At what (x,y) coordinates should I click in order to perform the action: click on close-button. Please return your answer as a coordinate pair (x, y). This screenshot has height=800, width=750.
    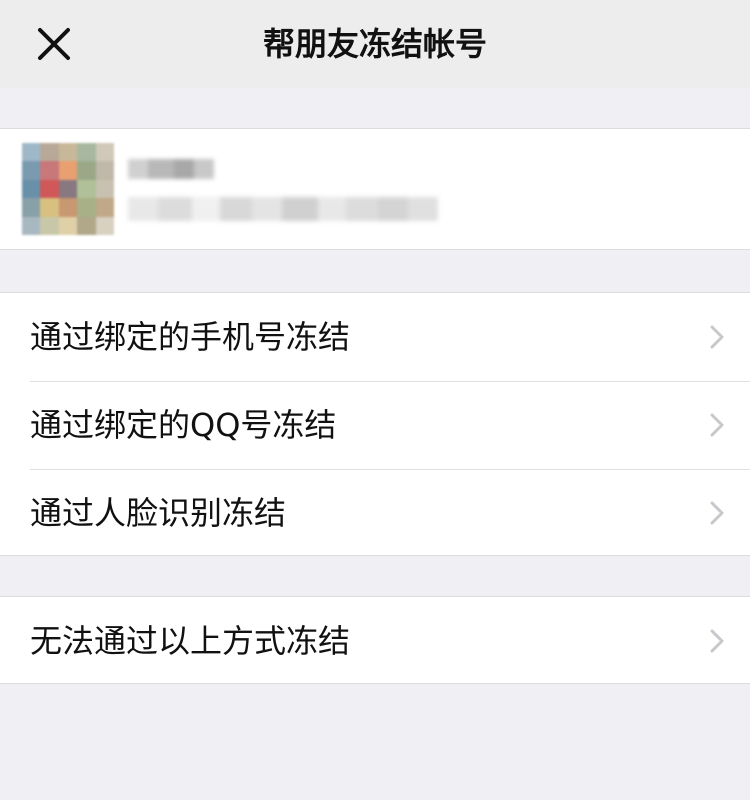
    Looking at the image, I should click on (54, 44).